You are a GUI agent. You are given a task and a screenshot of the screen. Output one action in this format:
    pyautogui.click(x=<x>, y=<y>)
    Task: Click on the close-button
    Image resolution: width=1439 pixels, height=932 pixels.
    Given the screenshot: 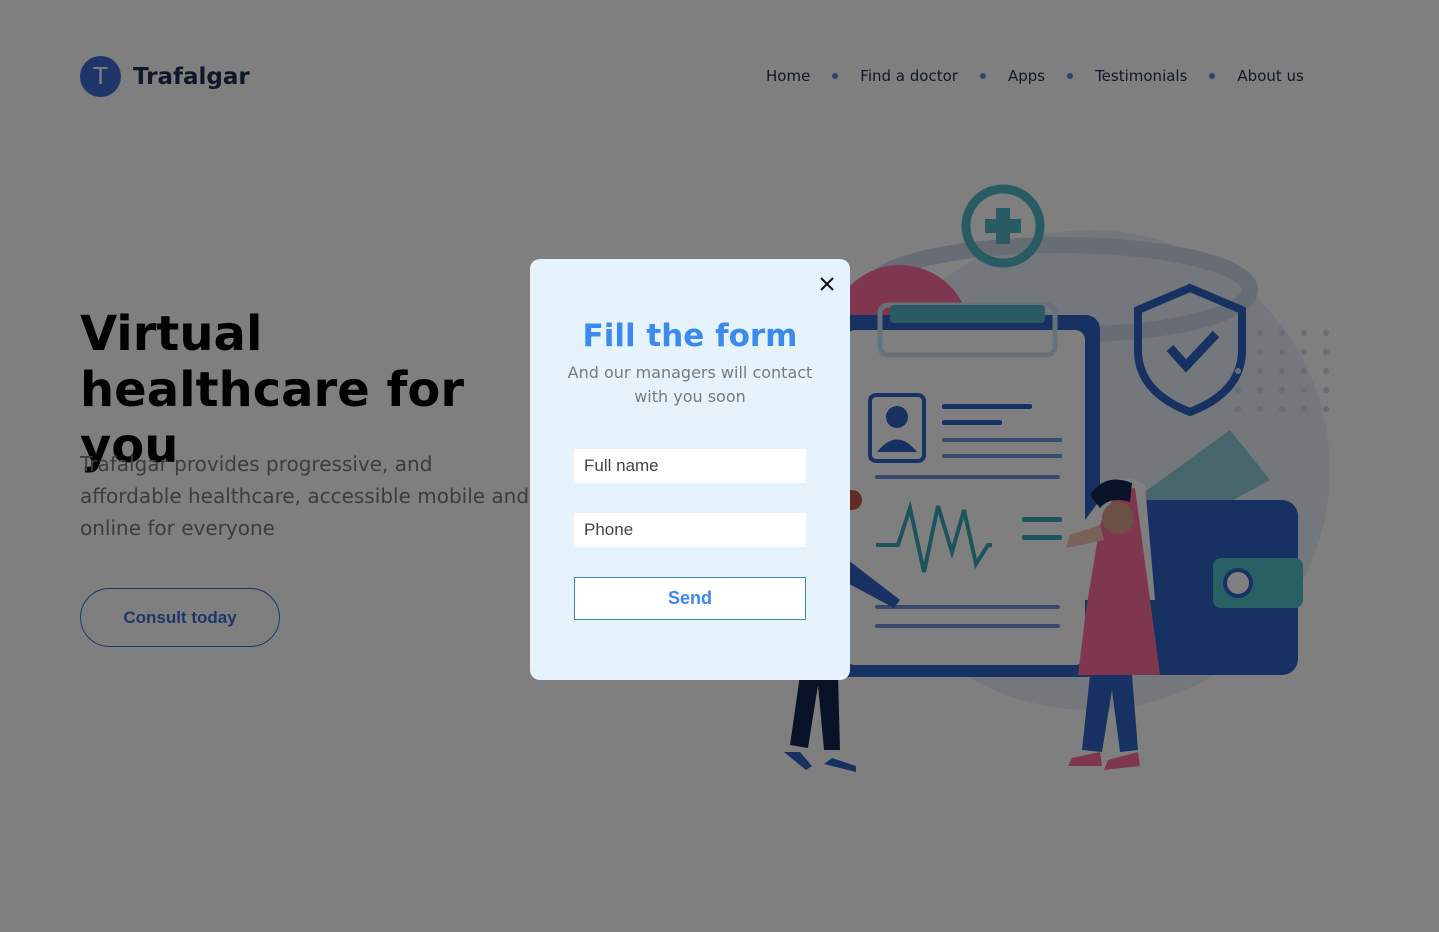 What is the action you would take?
    pyautogui.click(x=827, y=284)
    